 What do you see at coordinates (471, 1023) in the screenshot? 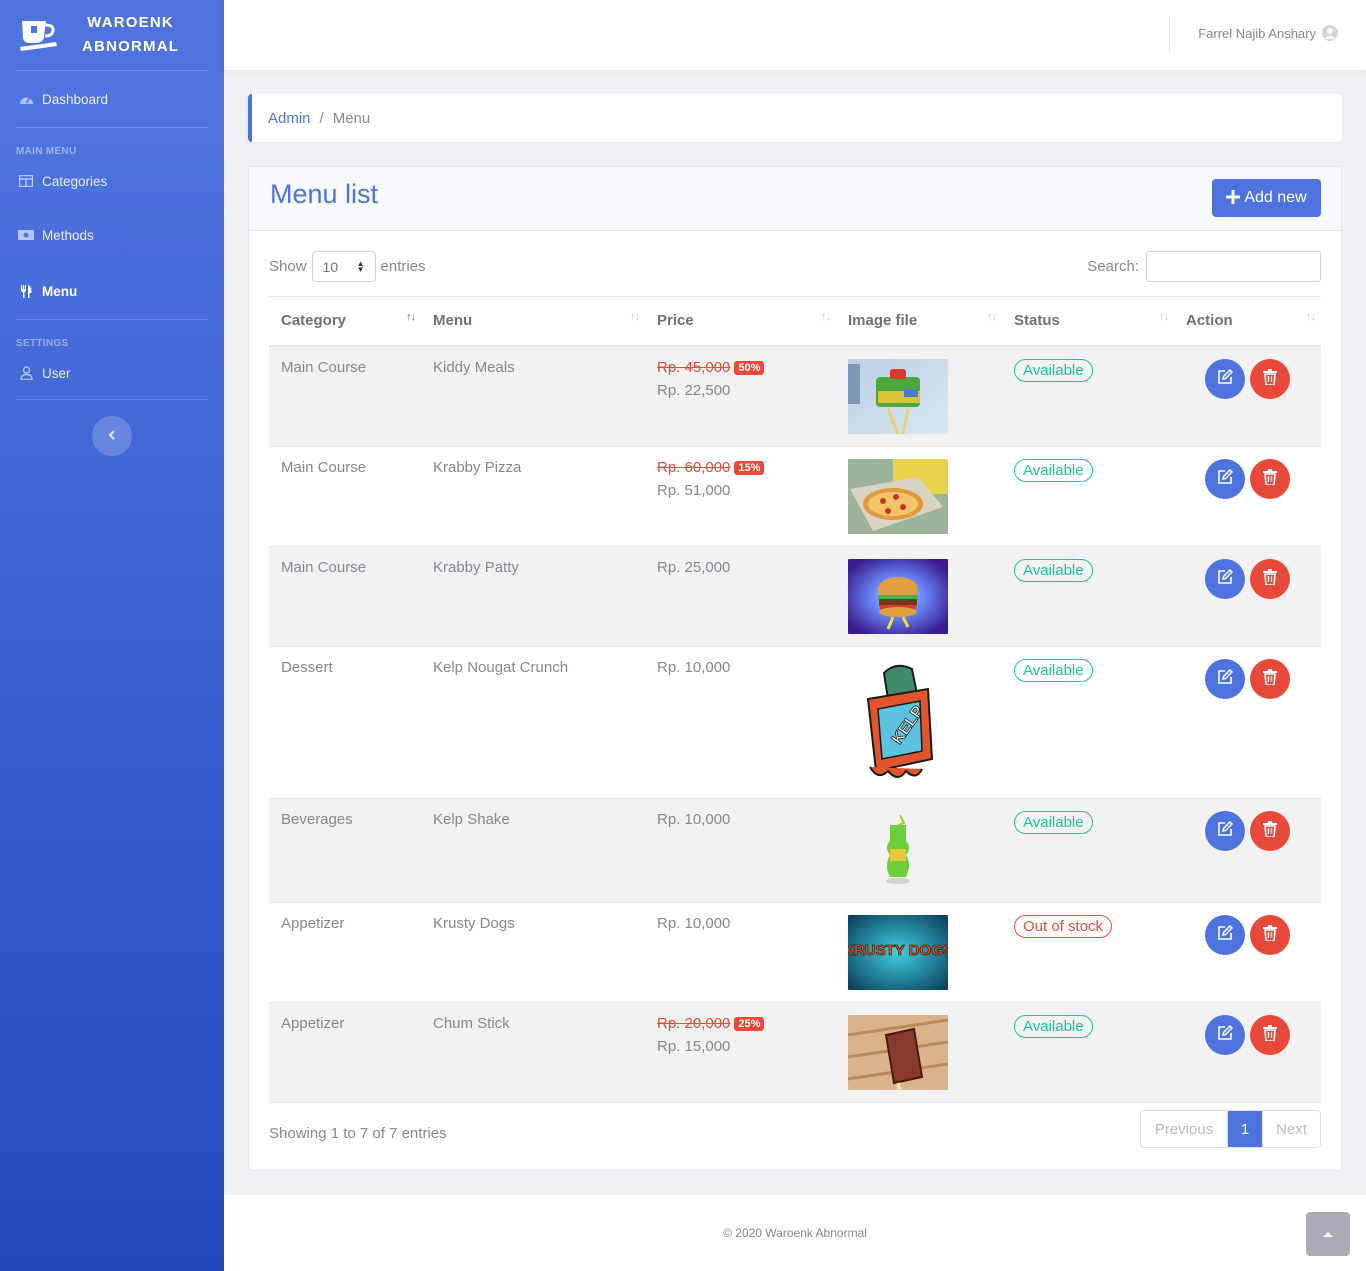
I see `cell-menu: Chum Stick` at bounding box center [471, 1023].